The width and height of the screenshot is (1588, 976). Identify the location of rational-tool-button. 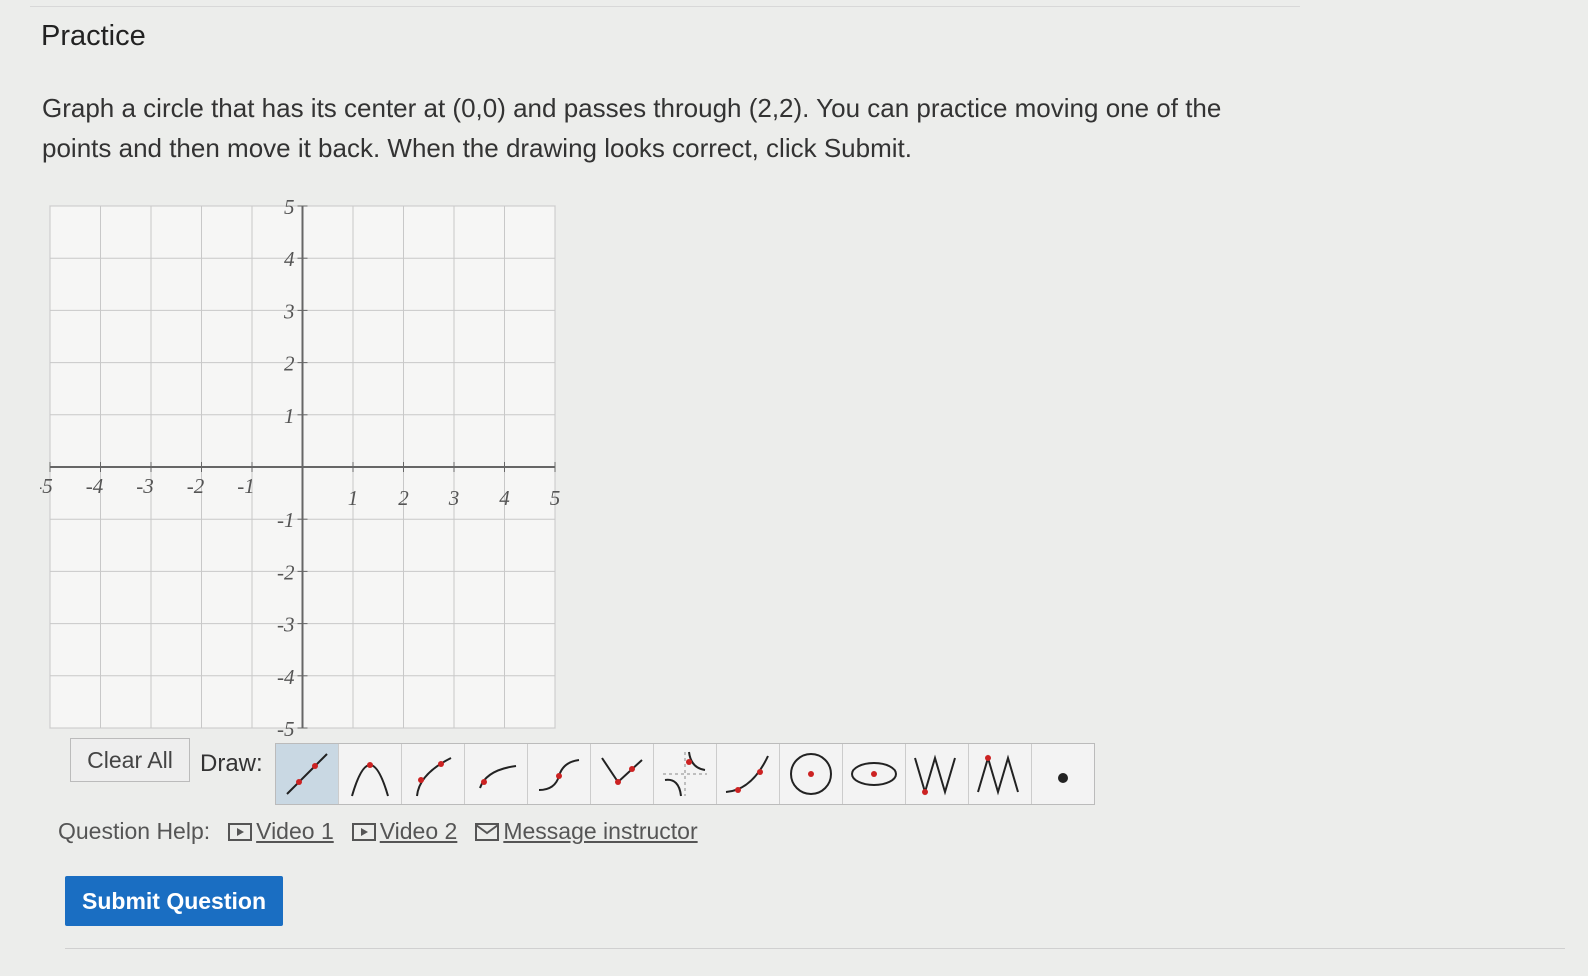
(685, 774).